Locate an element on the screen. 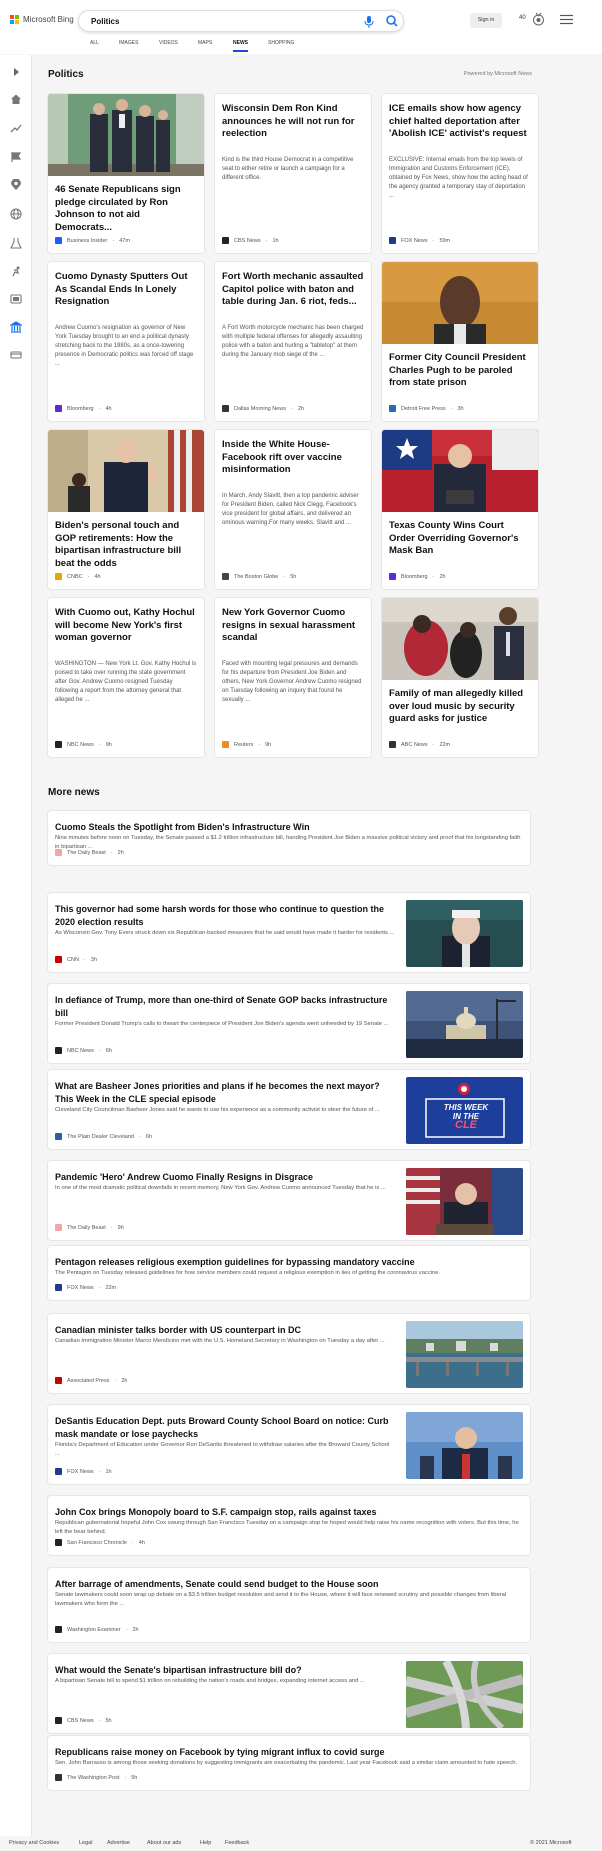 Image resolution: width=602 pixels, height=1851 pixels. footer-link-help: Help is located at coordinates (205, 1843).